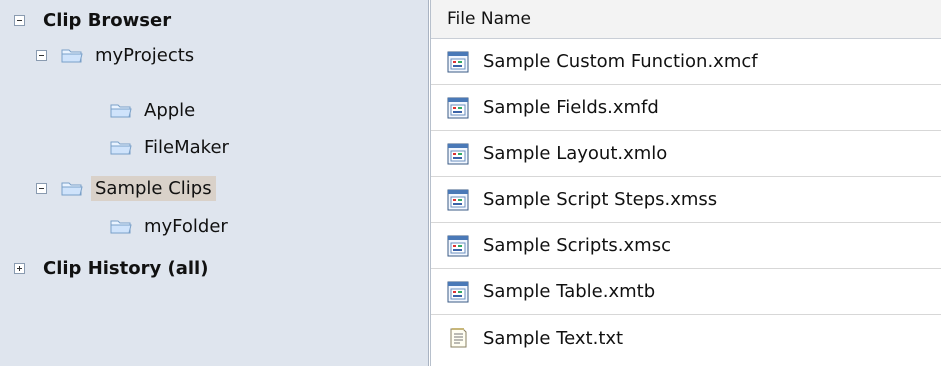 This screenshot has width=941, height=366. What do you see at coordinates (575, 153) in the screenshot?
I see `file-name: Sample Layout.xmlo` at bounding box center [575, 153].